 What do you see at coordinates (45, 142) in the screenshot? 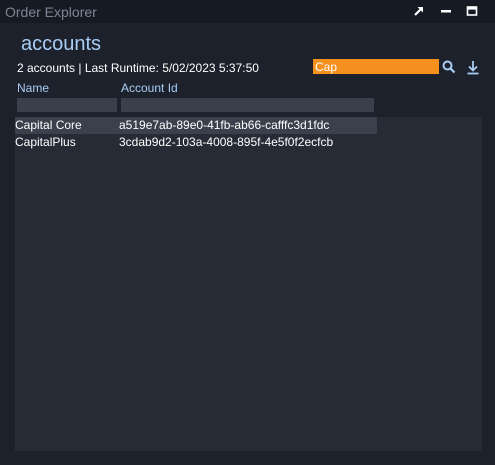
I see `account-name-cell: CapitalPlus` at bounding box center [45, 142].